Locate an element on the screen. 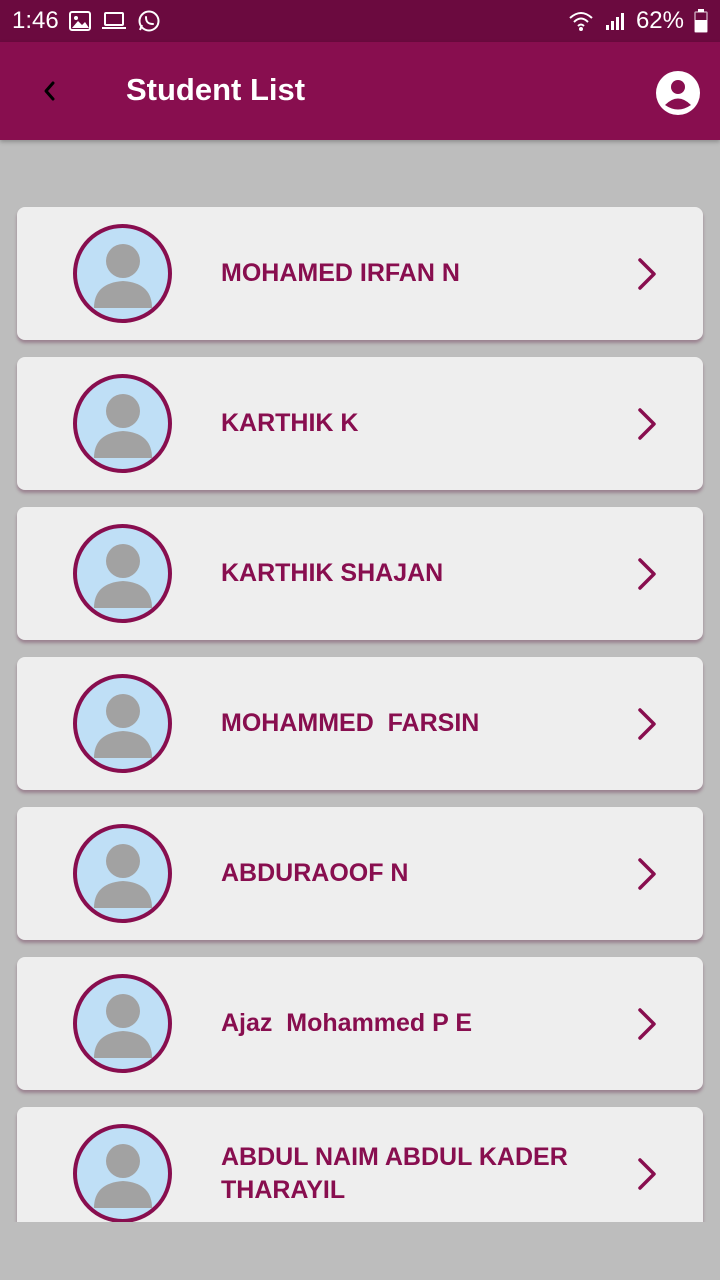 The height and width of the screenshot is (1280, 720). battery-percent: 62% is located at coordinates (659, 20).